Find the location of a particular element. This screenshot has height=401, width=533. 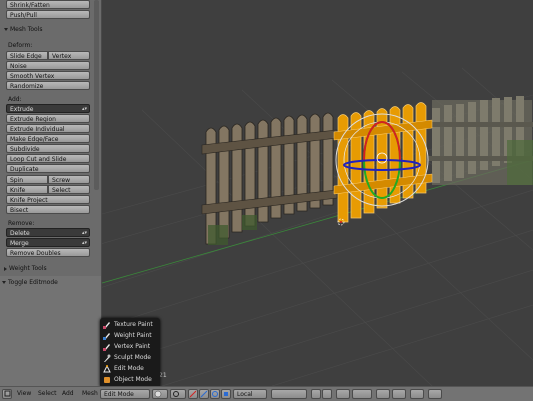

far-fence is located at coordinates (480, 140).